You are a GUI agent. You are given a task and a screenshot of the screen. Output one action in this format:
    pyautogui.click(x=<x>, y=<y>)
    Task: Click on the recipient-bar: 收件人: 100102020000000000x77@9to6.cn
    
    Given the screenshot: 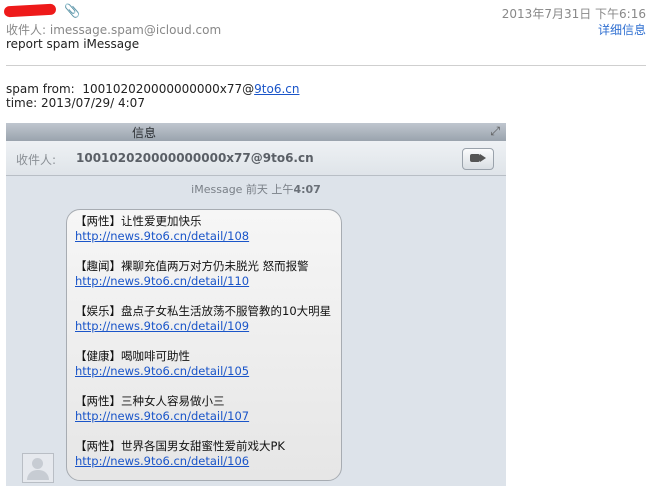 What is the action you would take?
    pyautogui.click(x=256, y=158)
    